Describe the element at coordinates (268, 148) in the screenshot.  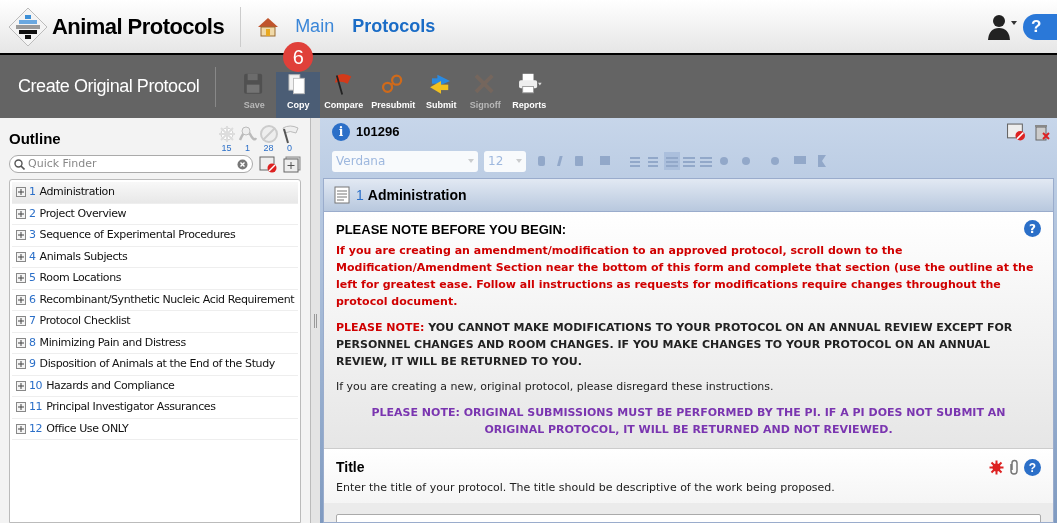
I see `count-label: 28` at that location.